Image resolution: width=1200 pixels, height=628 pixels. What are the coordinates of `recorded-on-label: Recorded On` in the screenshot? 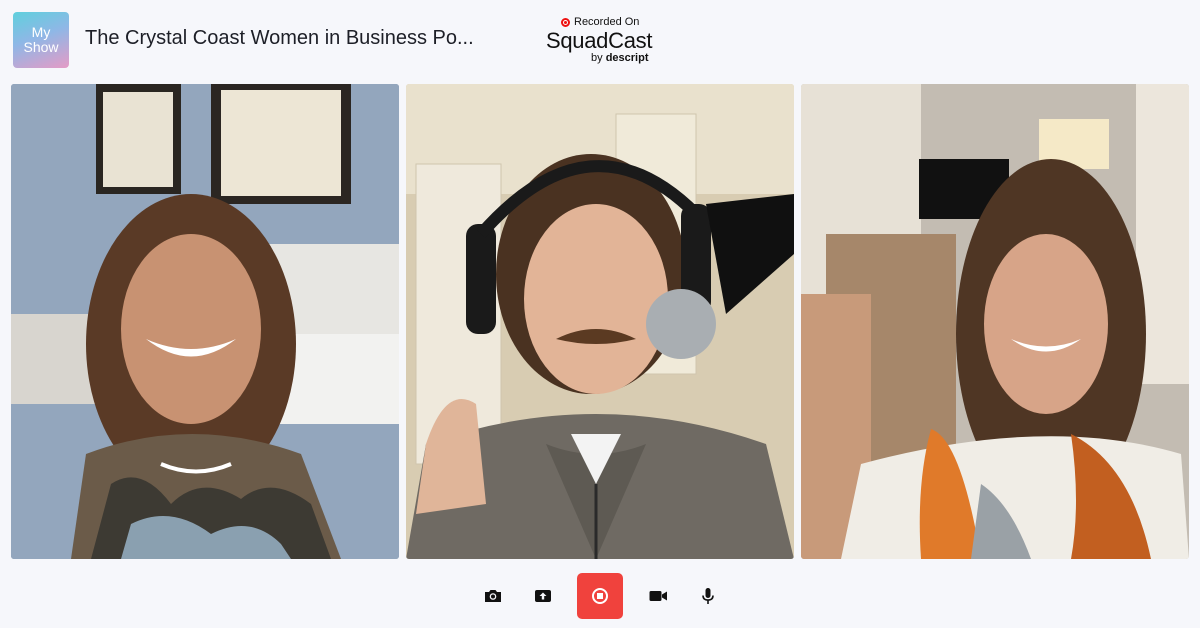 It's located at (607, 22).